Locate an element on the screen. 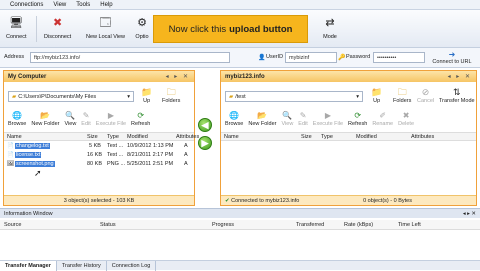  tutorial-callout: Now click this upload button is located at coordinates (230, 29).